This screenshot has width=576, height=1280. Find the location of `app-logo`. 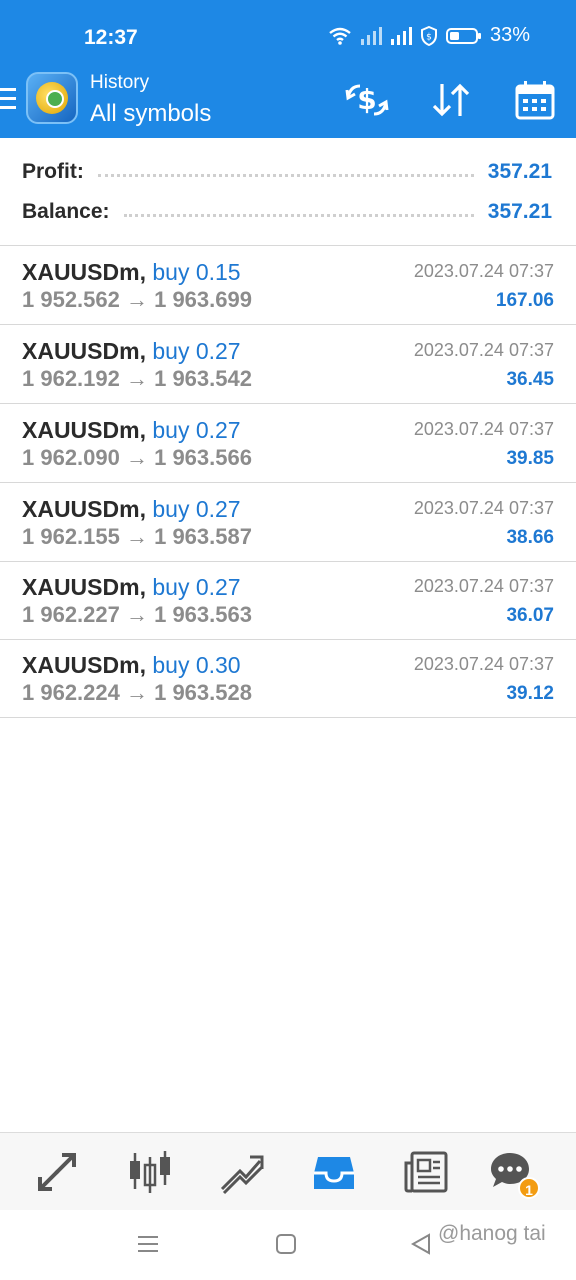

app-logo is located at coordinates (52, 98).